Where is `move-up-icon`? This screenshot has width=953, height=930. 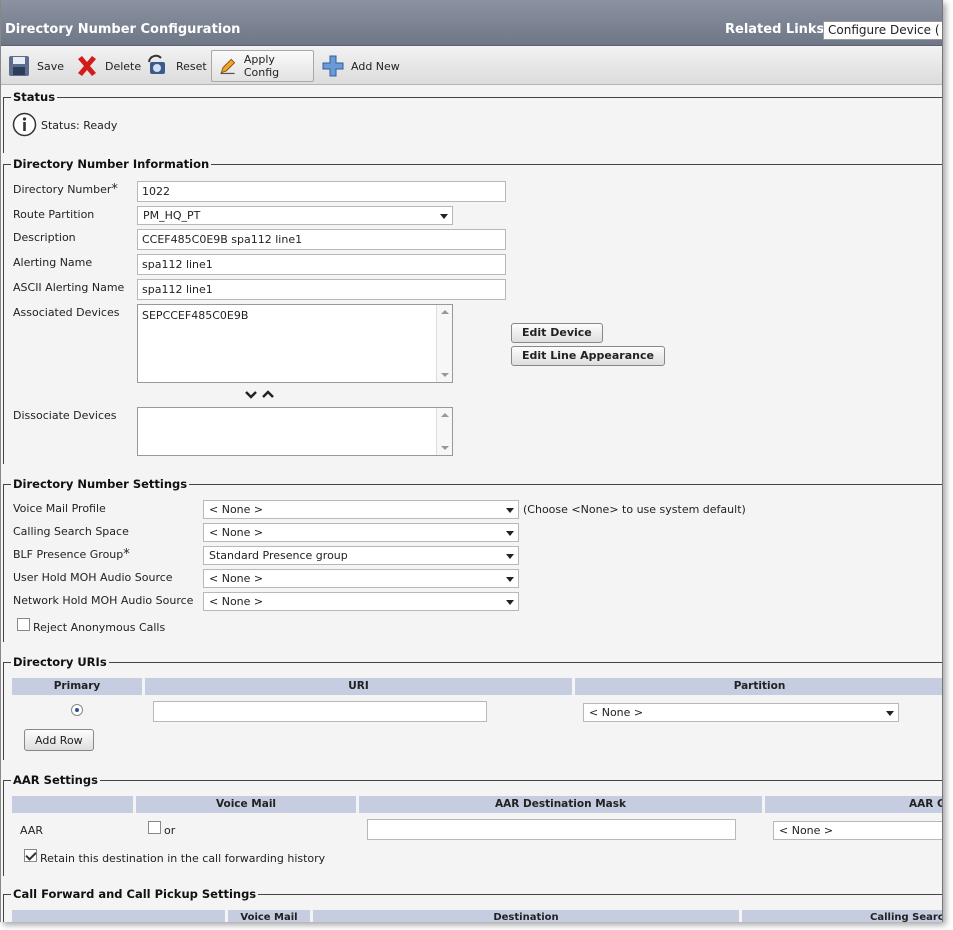 move-up-icon is located at coordinates (268, 394).